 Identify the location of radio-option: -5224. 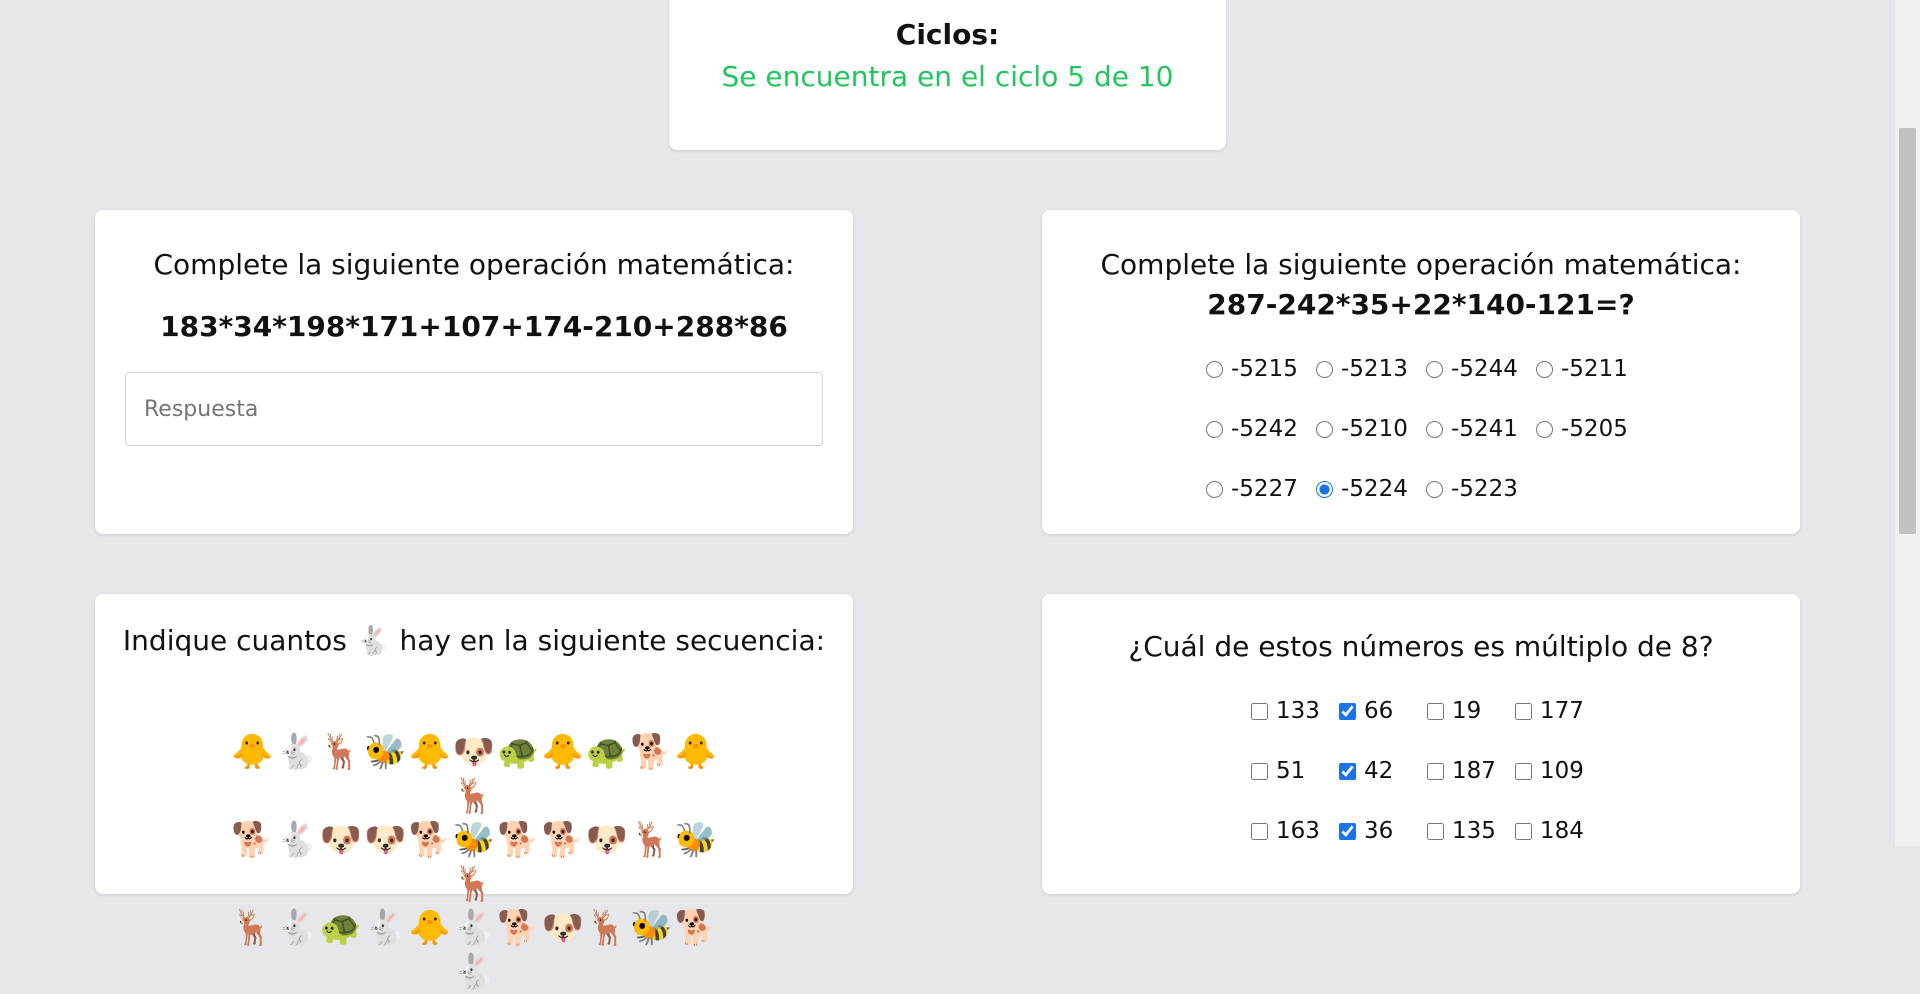
(1371, 489).